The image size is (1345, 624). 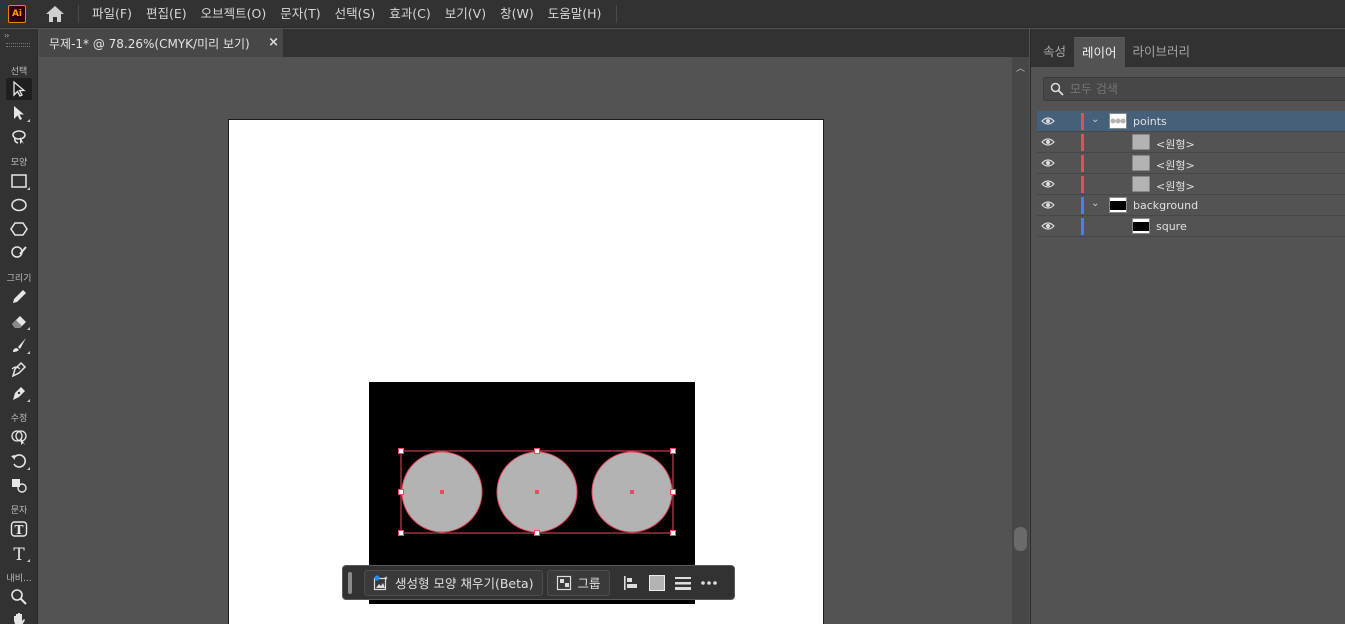 I want to click on rectangle-tool, so click(x=19, y=181).